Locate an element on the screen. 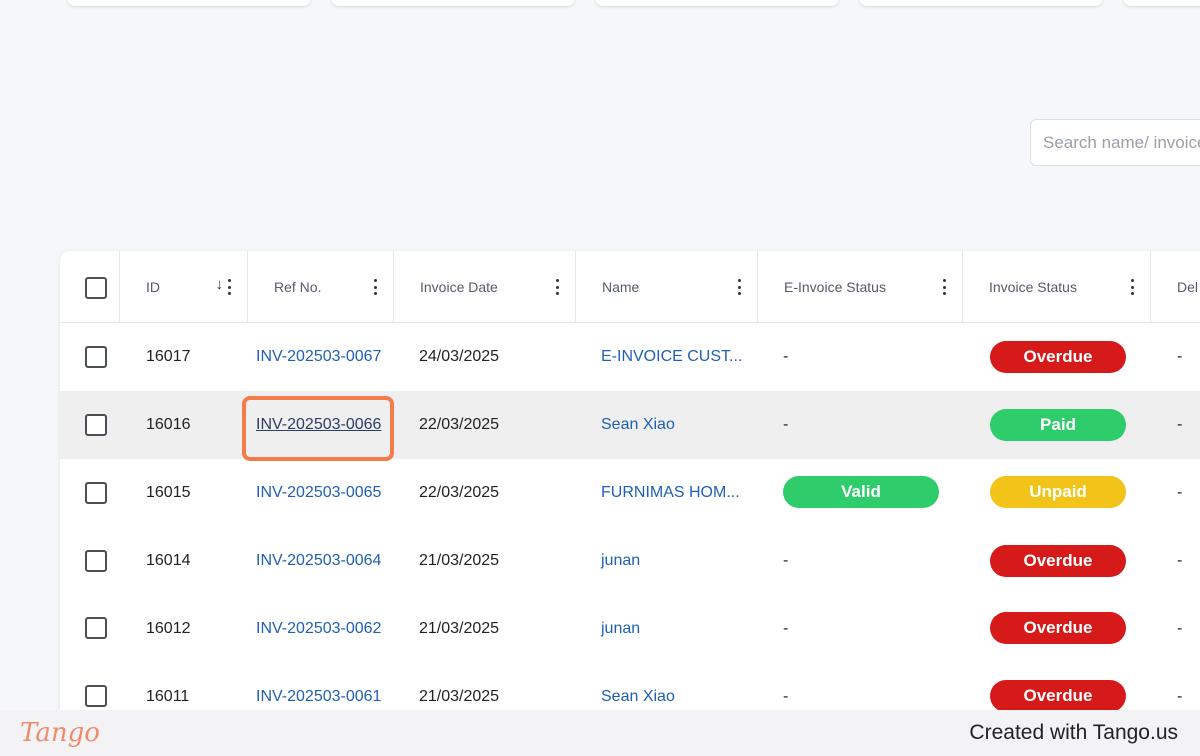 The width and height of the screenshot is (1200, 756). sort-desc-icon: ↓ is located at coordinates (220, 284).